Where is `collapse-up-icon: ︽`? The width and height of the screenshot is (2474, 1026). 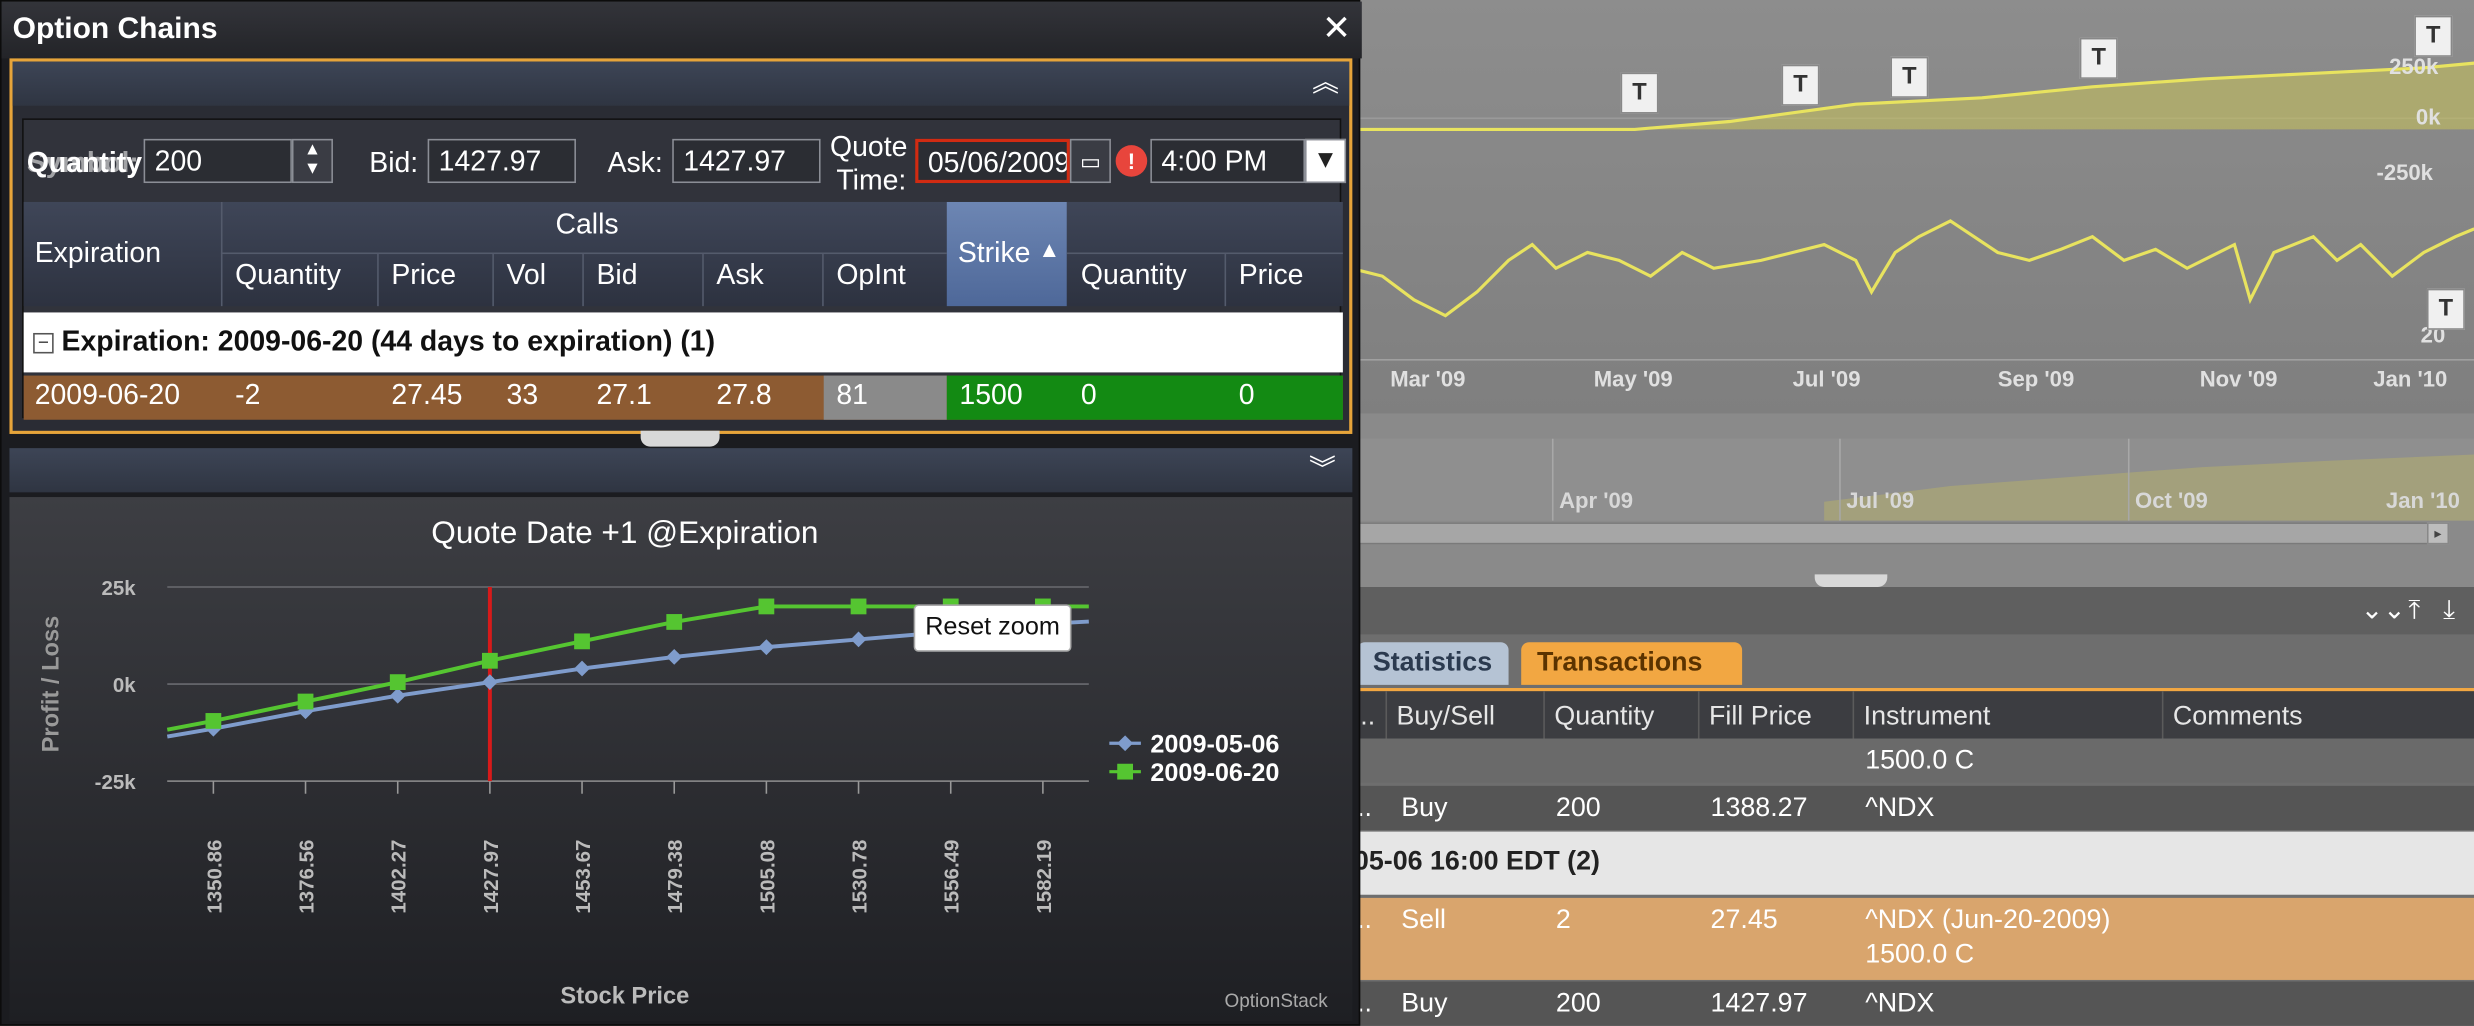
collapse-up-icon: ︽ is located at coordinates (1325, 83).